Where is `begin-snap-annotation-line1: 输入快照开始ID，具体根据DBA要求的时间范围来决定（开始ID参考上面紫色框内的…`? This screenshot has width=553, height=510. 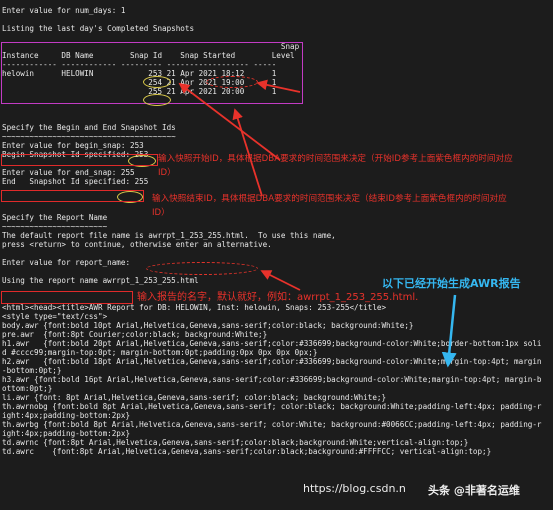 begin-snap-annotation-line1: 输入快照开始ID，具体根据DBA要求的时间范围来决定（开始ID参考上面紫色框内的… is located at coordinates (335, 159).